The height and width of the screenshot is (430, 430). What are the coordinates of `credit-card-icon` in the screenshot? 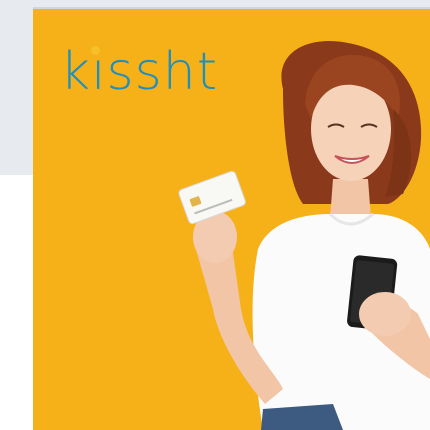 It's located at (212, 197).